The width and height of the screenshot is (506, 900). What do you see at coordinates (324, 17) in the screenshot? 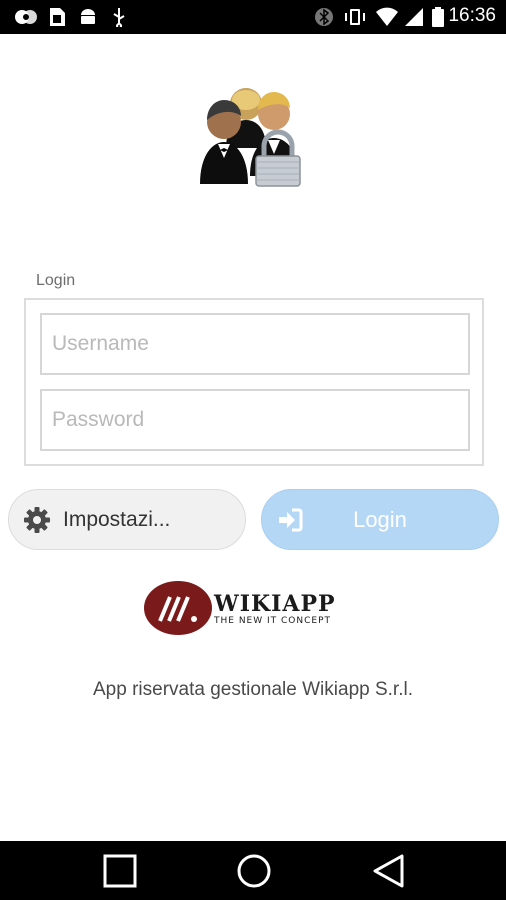
I see `bluetooth-icon` at bounding box center [324, 17].